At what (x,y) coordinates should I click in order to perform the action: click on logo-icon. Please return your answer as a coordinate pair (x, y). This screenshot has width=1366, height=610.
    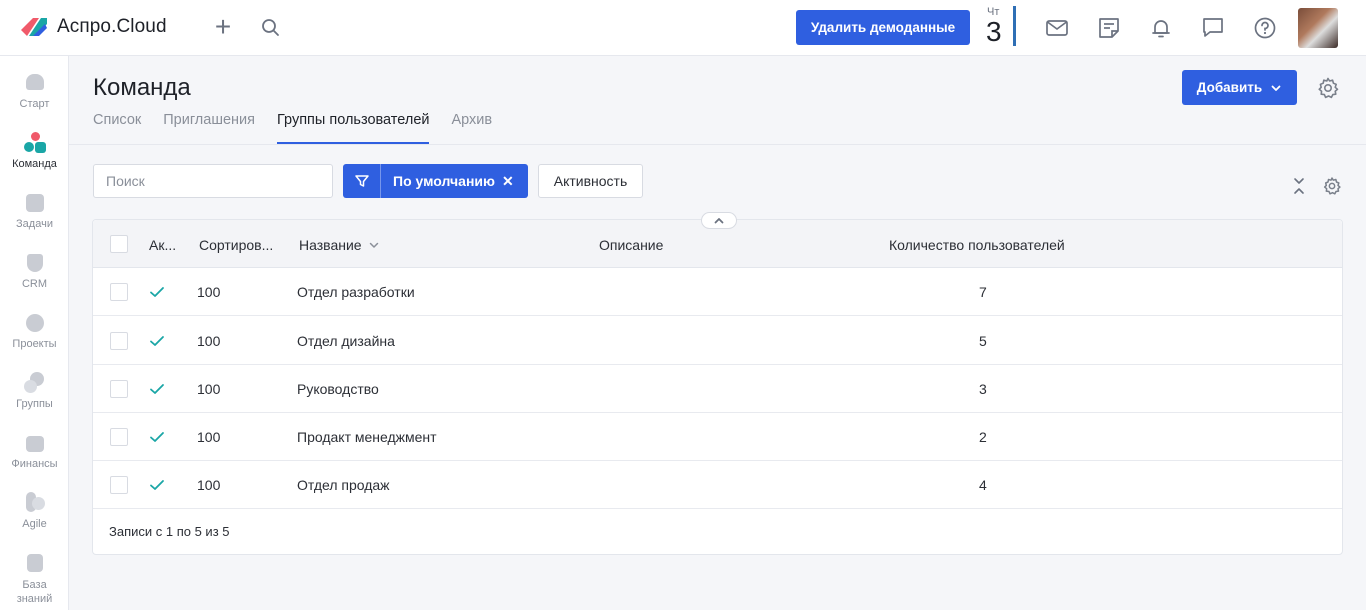
    Looking at the image, I should click on (34, 27).